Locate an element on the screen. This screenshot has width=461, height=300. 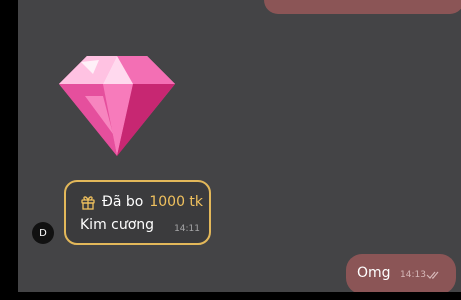
gift-icon is located at coordinates (88, 203).